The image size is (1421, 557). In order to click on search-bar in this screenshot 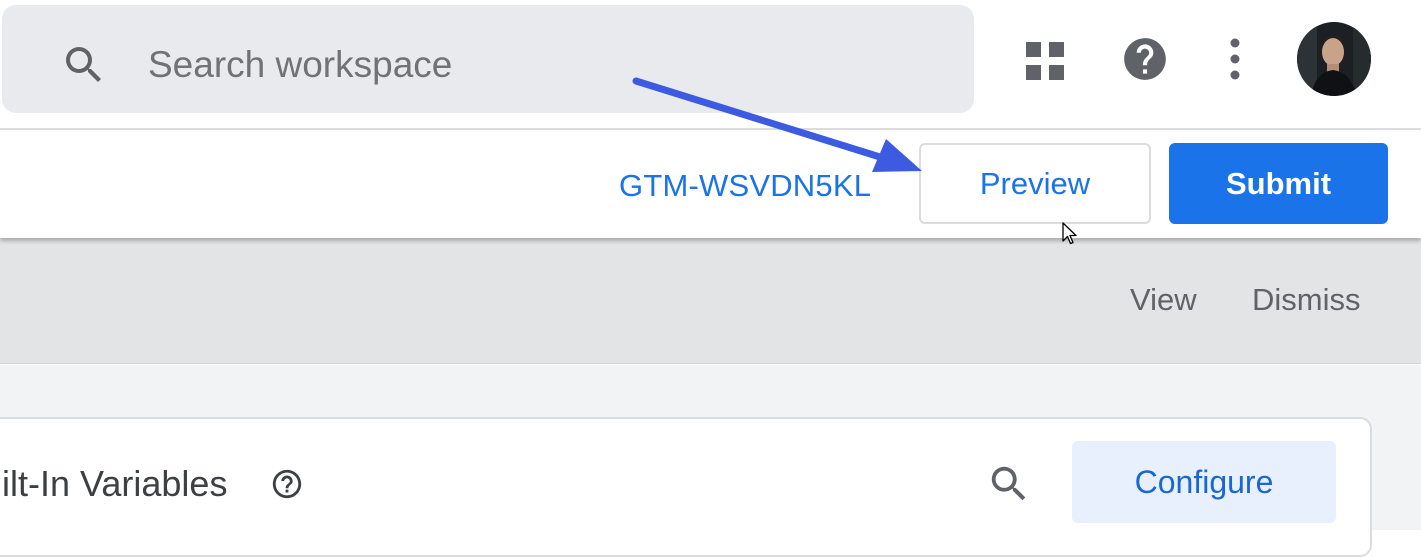, I will do `click(488, 59)`.